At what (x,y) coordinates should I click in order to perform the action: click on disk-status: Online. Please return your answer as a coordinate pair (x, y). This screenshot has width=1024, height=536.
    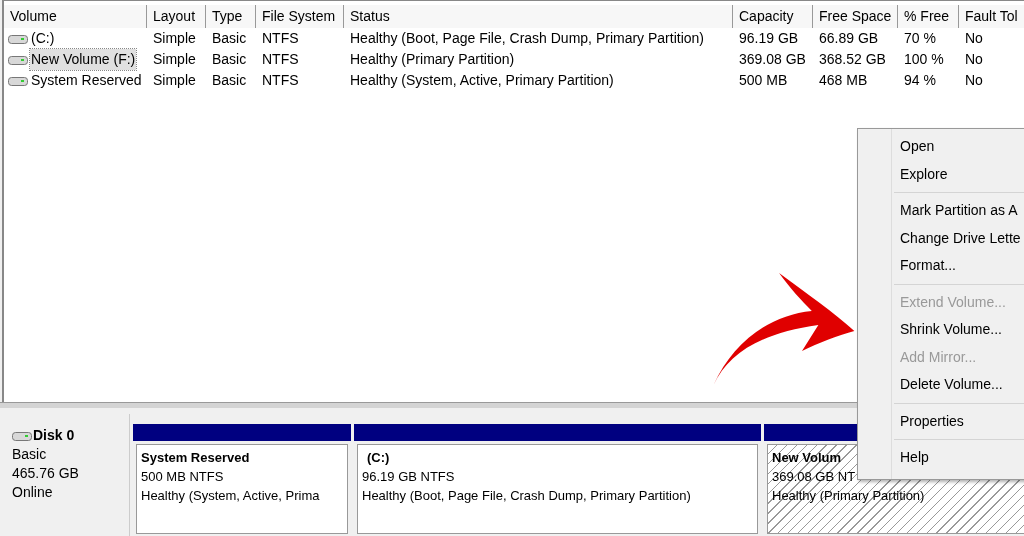
    Looking at the image, I should click on (33, 492).